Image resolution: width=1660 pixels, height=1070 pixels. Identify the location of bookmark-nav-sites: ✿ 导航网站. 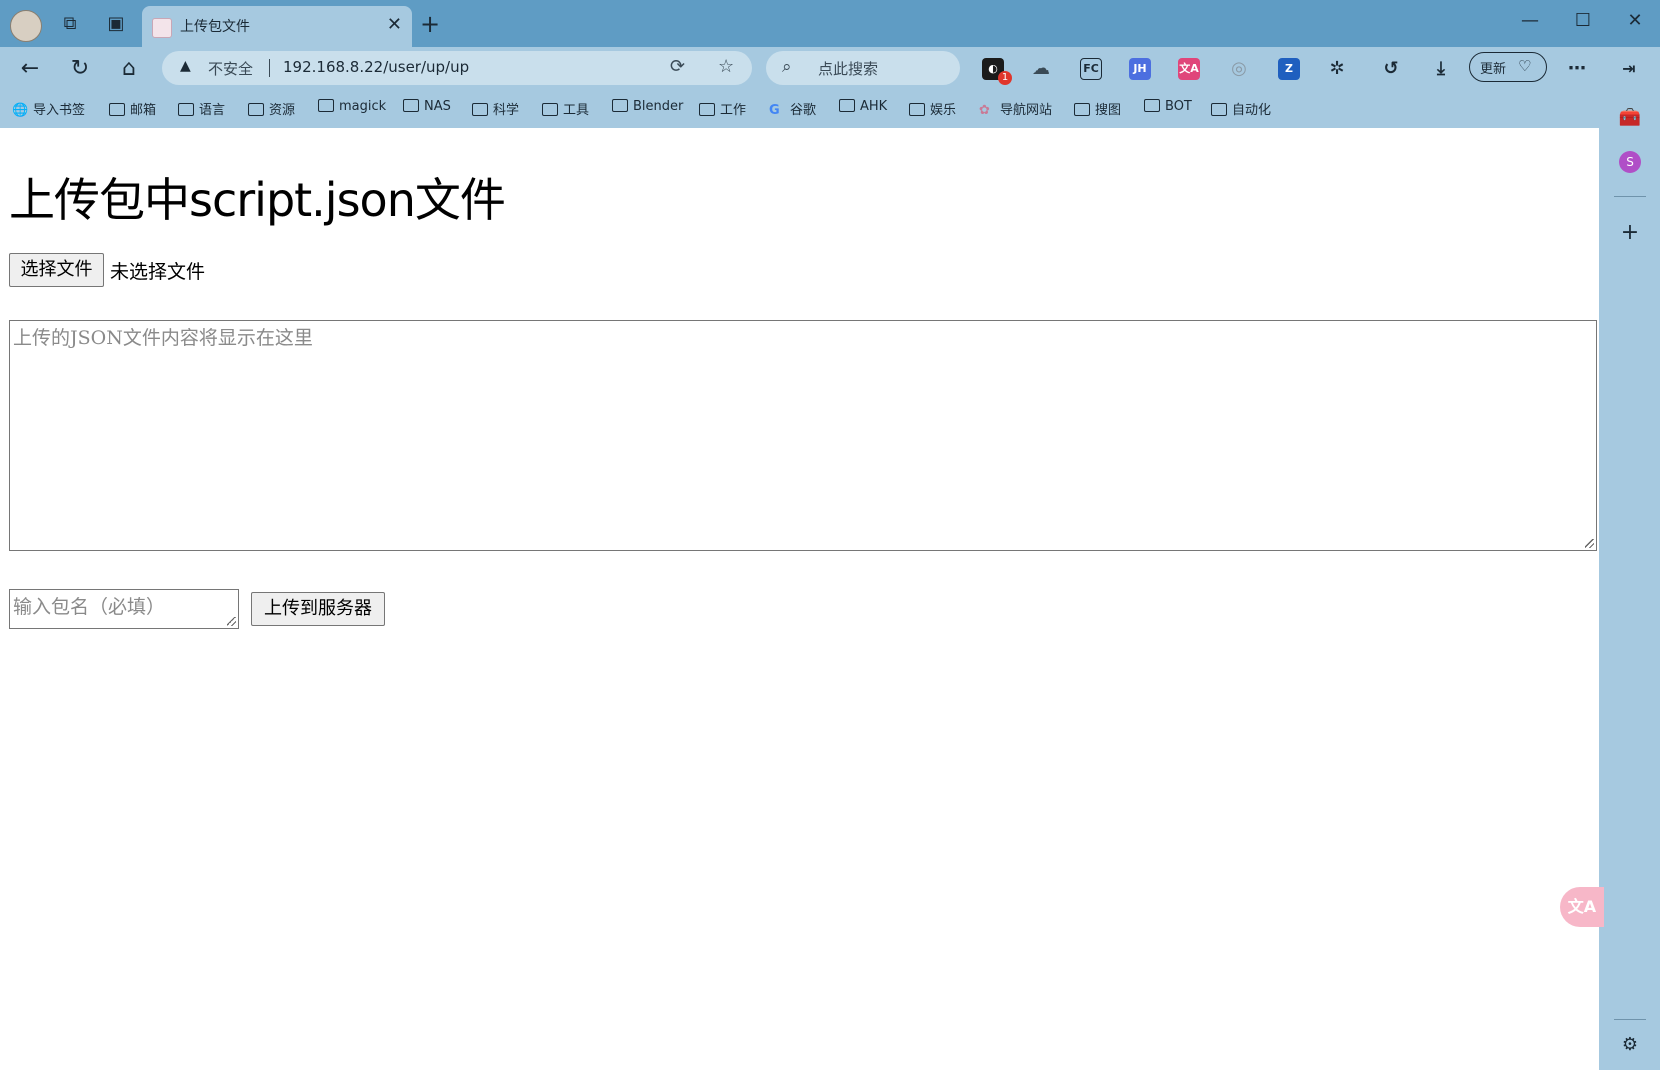
(1015, 109).